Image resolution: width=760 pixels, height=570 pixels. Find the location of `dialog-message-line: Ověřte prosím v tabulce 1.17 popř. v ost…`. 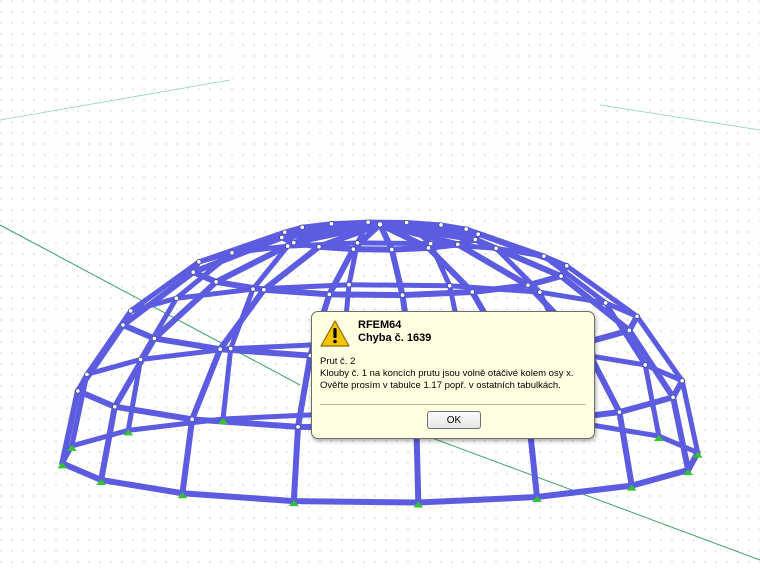

dialog-message-line: Ověřte prosím v tabulce 1.17 popř. v ost… is located at coordinates (440, 385).